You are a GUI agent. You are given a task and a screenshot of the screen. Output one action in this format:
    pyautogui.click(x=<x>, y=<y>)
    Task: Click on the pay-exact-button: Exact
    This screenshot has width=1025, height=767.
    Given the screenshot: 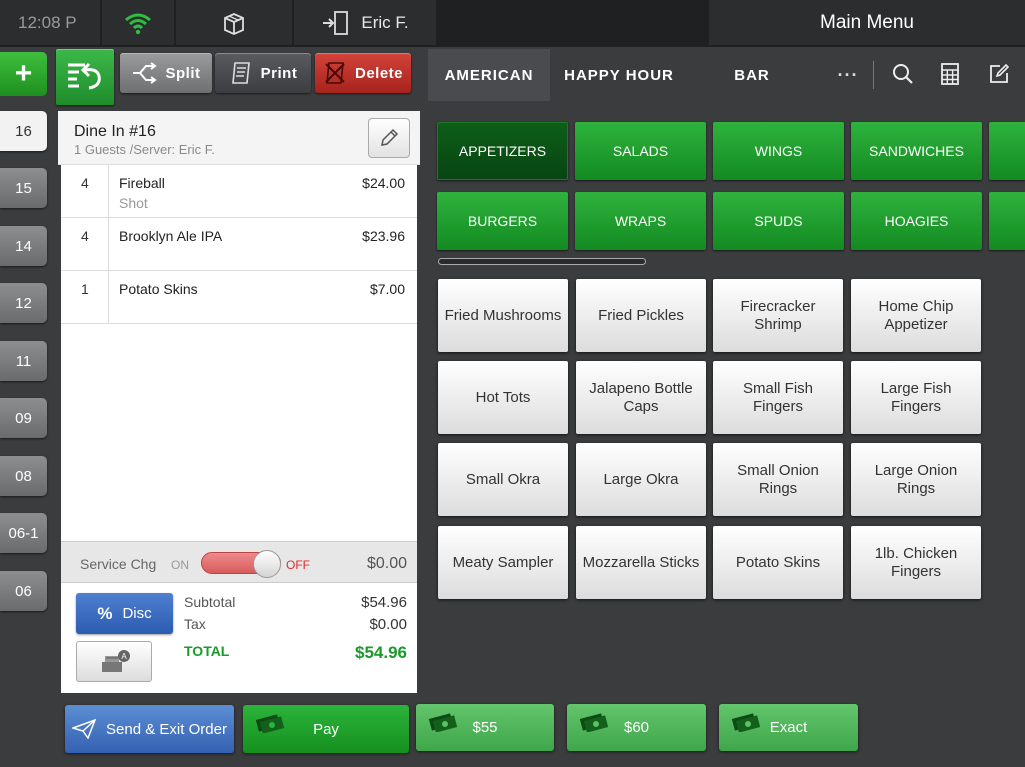 What is the action you would take?
    pyautogui.click(x=788, y=727)
    